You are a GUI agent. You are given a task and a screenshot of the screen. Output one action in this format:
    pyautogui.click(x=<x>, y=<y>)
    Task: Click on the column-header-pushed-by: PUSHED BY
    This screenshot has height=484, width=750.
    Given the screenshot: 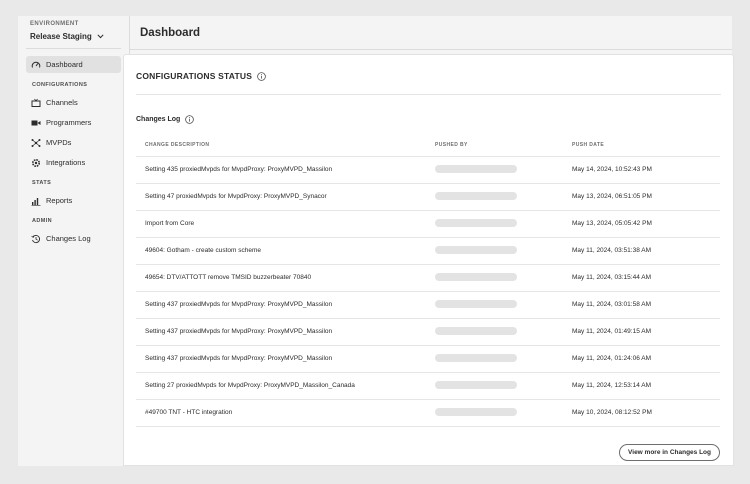 What is the action you would take?
    pyautogui.click(x=494, y=145)
    